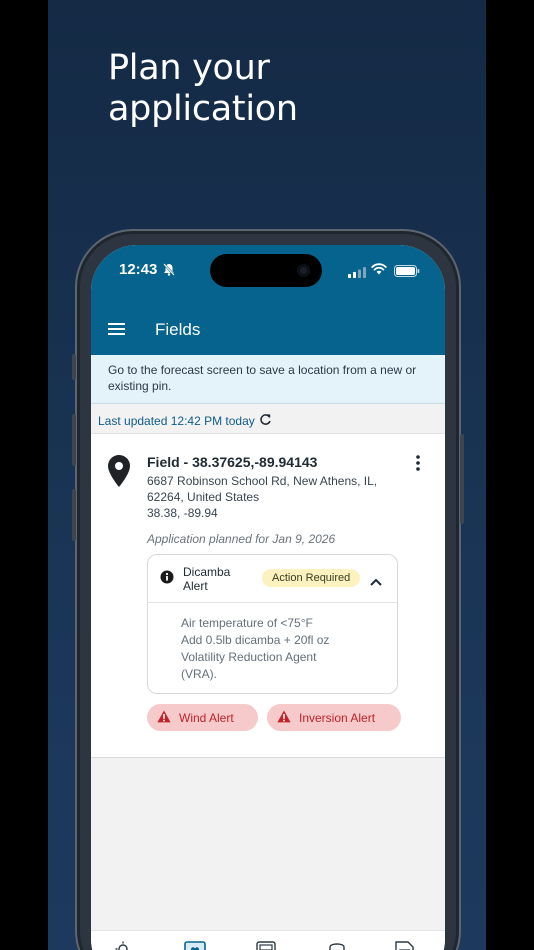  What do you see at coordinates (311, 578) in the screenshot?
I see `action-required-badge: Action Required` at bounding box center [311, 578].